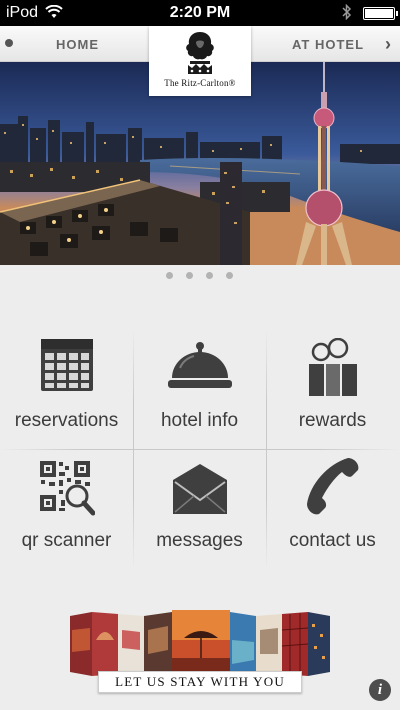  I want to click on reservations-button: reservations, so click(66, 390).